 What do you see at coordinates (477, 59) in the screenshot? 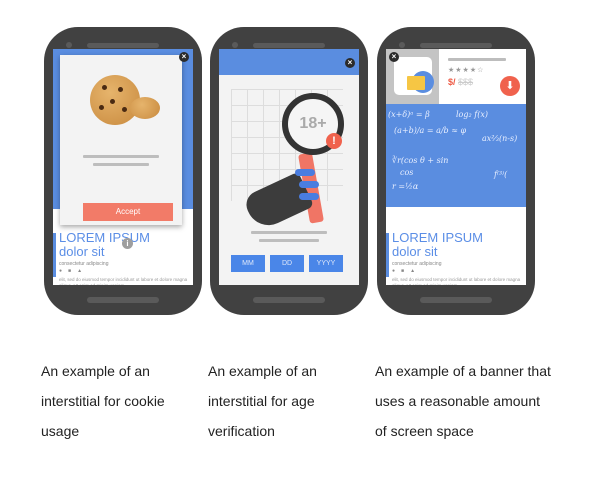
I see `app-name-placeholder` at bounding box center [477, 59].